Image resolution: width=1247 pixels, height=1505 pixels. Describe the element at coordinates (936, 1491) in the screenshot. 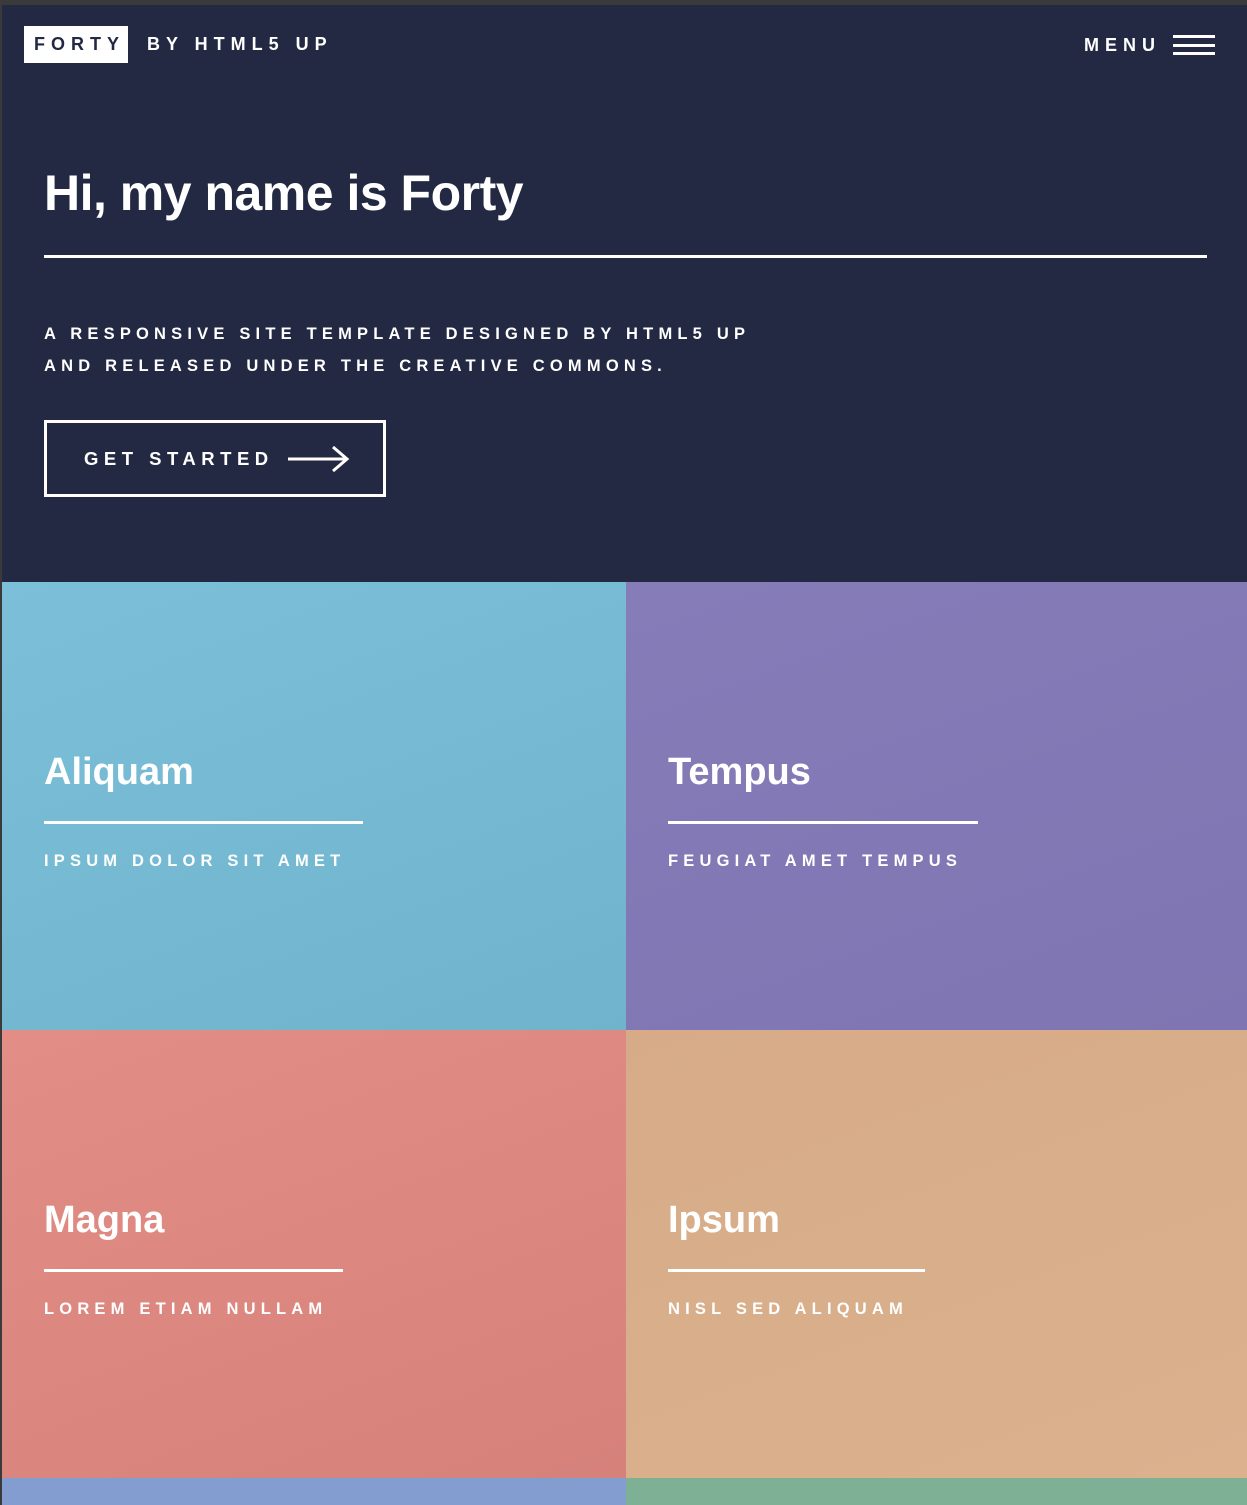

I see `tile-partial-right` at that location.